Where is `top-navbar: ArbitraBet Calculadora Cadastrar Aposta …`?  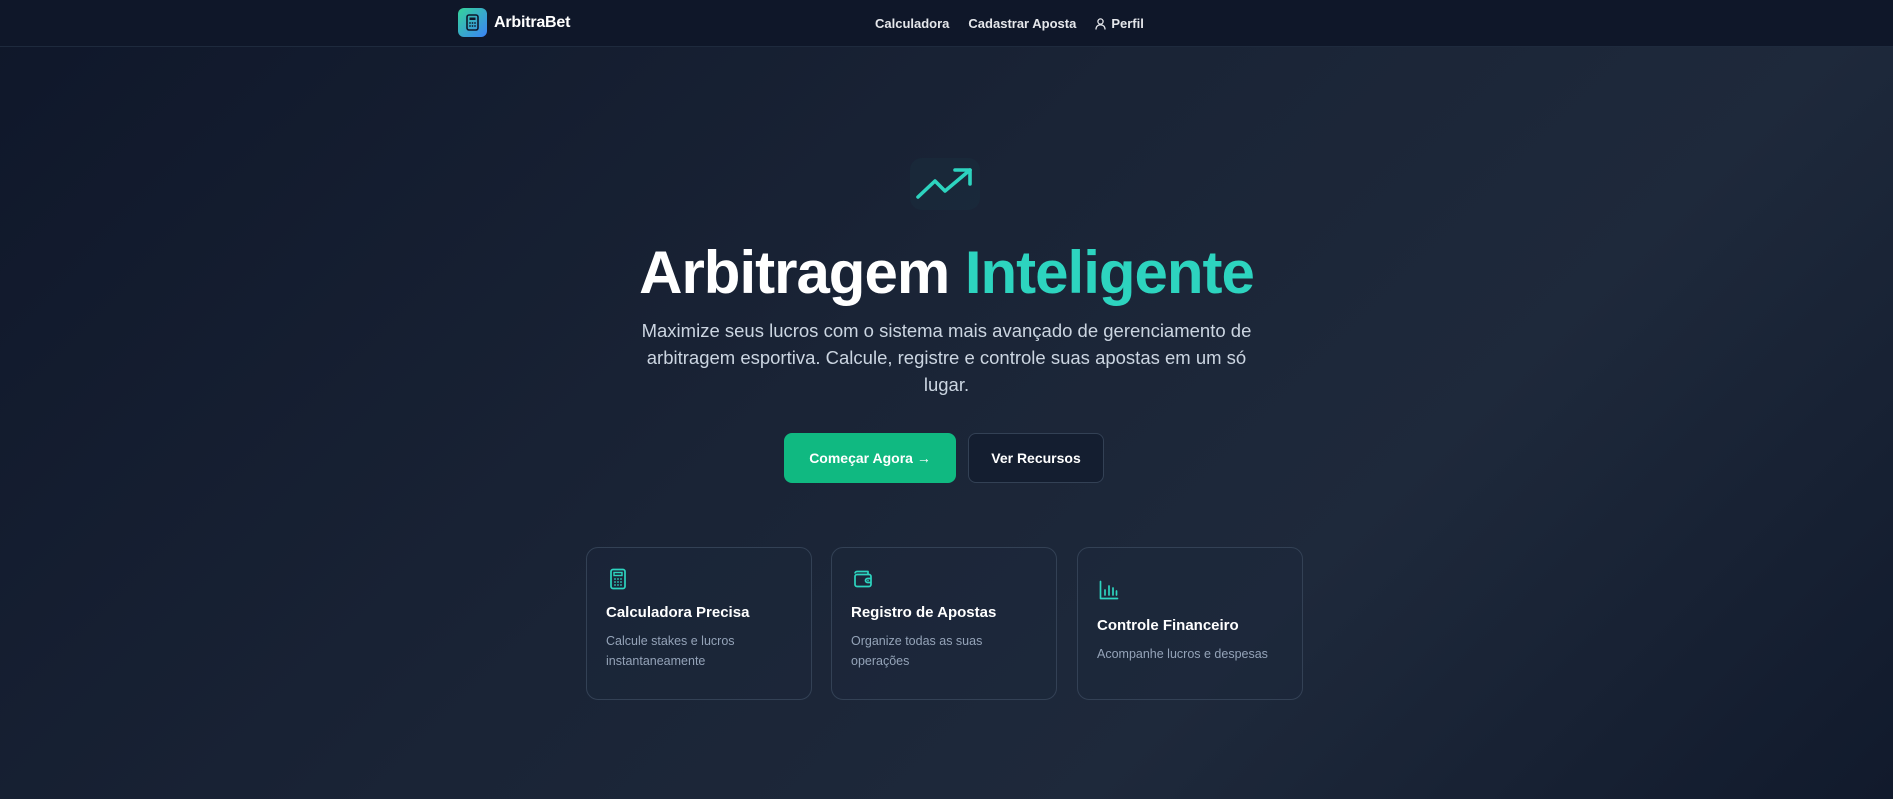
top-navbar: ArbitraBet Calculadora Cadastrar Aposta … is located at coordinates (946, 23).